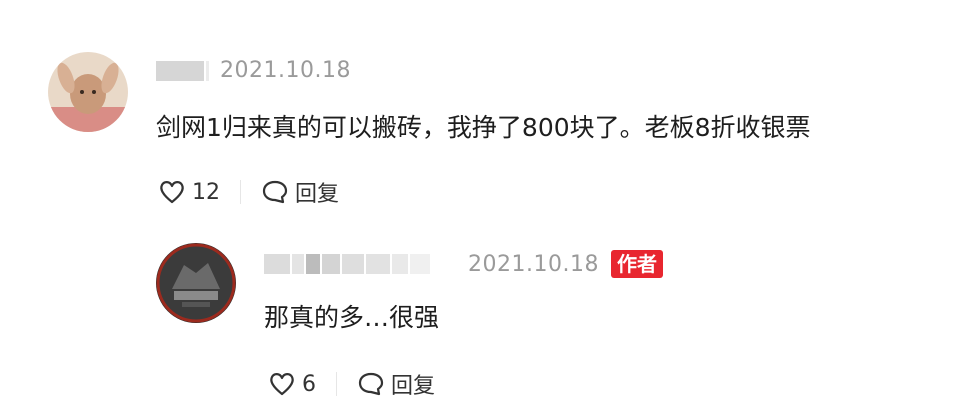 This screenshot has height=418, width=954. Describe the element at coordinates (483, 127) in the screenshot. I see `comment-text: 剑网1归来真的可以搬砖，我挣了800块了。老板8折收银票` at that location.